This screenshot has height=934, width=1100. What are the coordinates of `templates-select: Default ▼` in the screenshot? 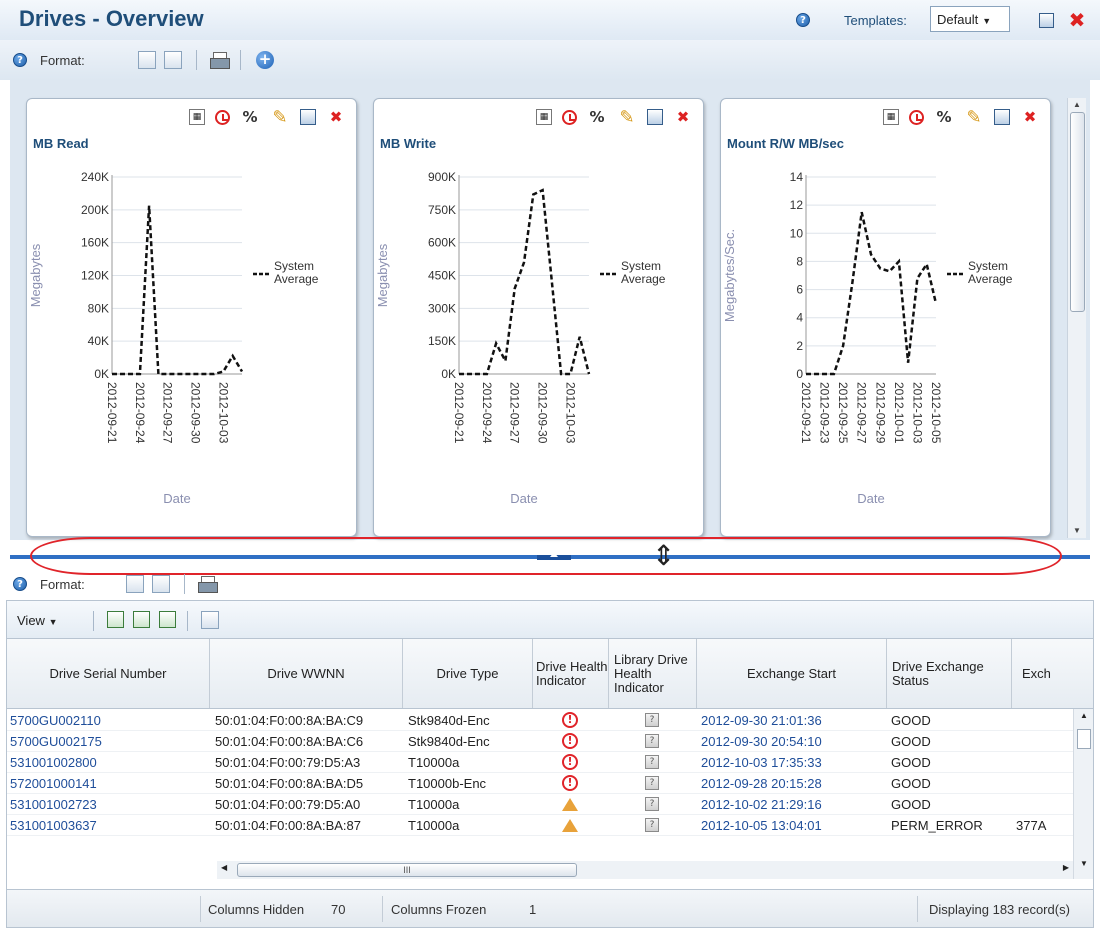 It's located at (970, 19).